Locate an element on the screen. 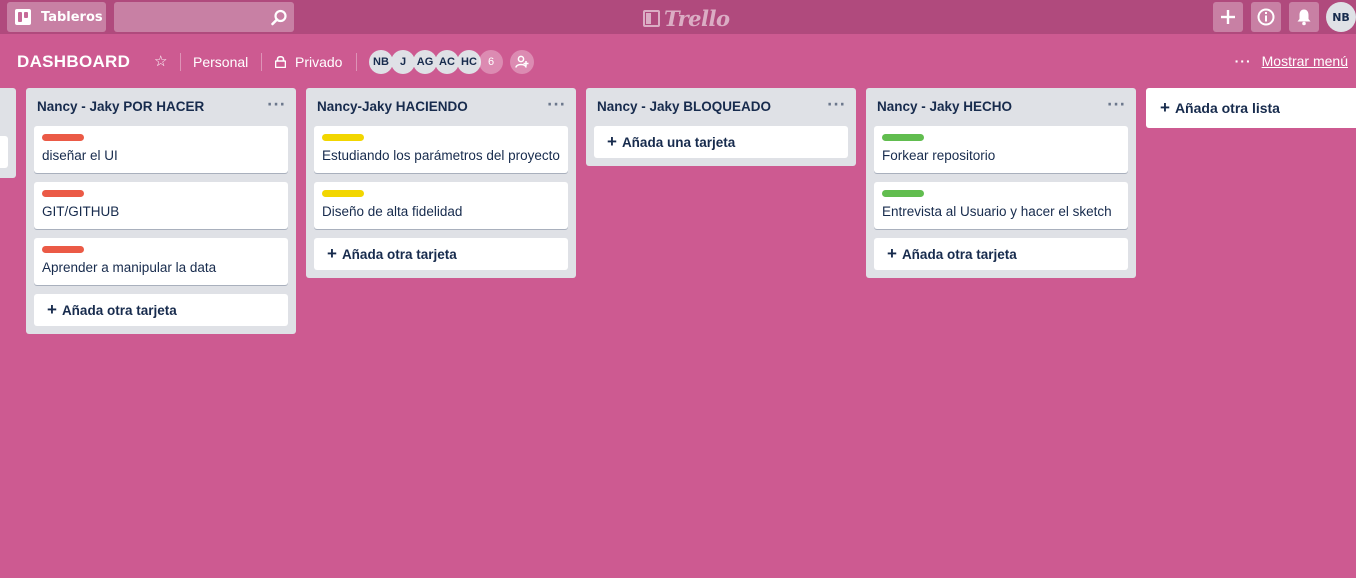 This screenshot has width=1356, height=578. card: Diseño de alta fidelidad is located at coordinates (441, 205).